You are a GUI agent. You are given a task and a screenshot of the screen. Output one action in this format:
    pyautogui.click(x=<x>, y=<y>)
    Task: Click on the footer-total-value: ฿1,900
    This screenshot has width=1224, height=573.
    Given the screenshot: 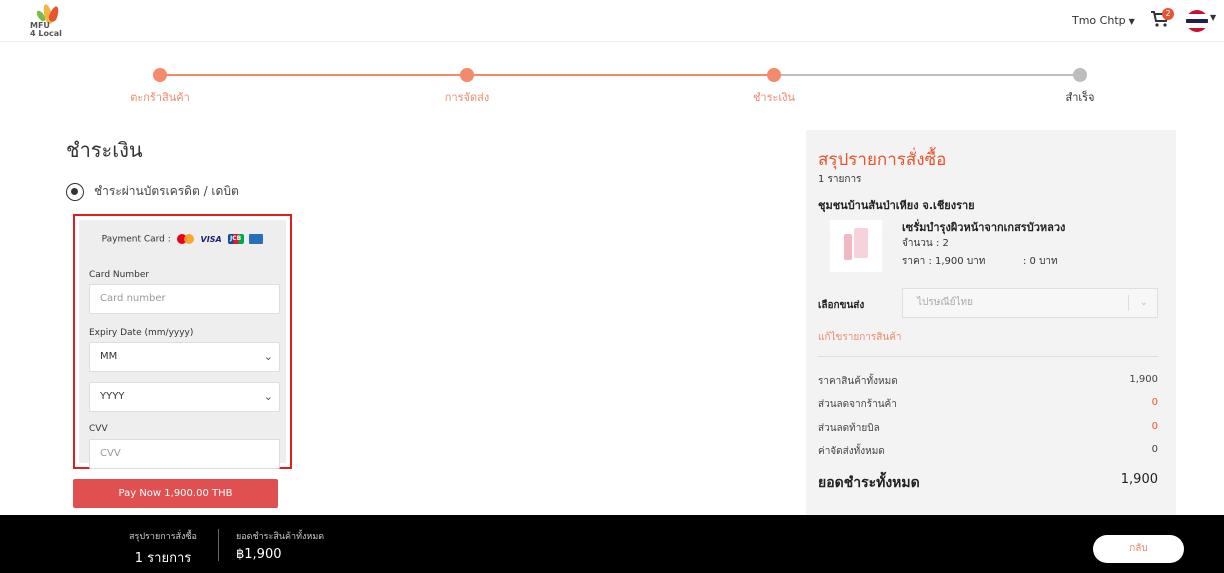 What is the action you would take?
    pyautogui.click(x=259, y=554)
    